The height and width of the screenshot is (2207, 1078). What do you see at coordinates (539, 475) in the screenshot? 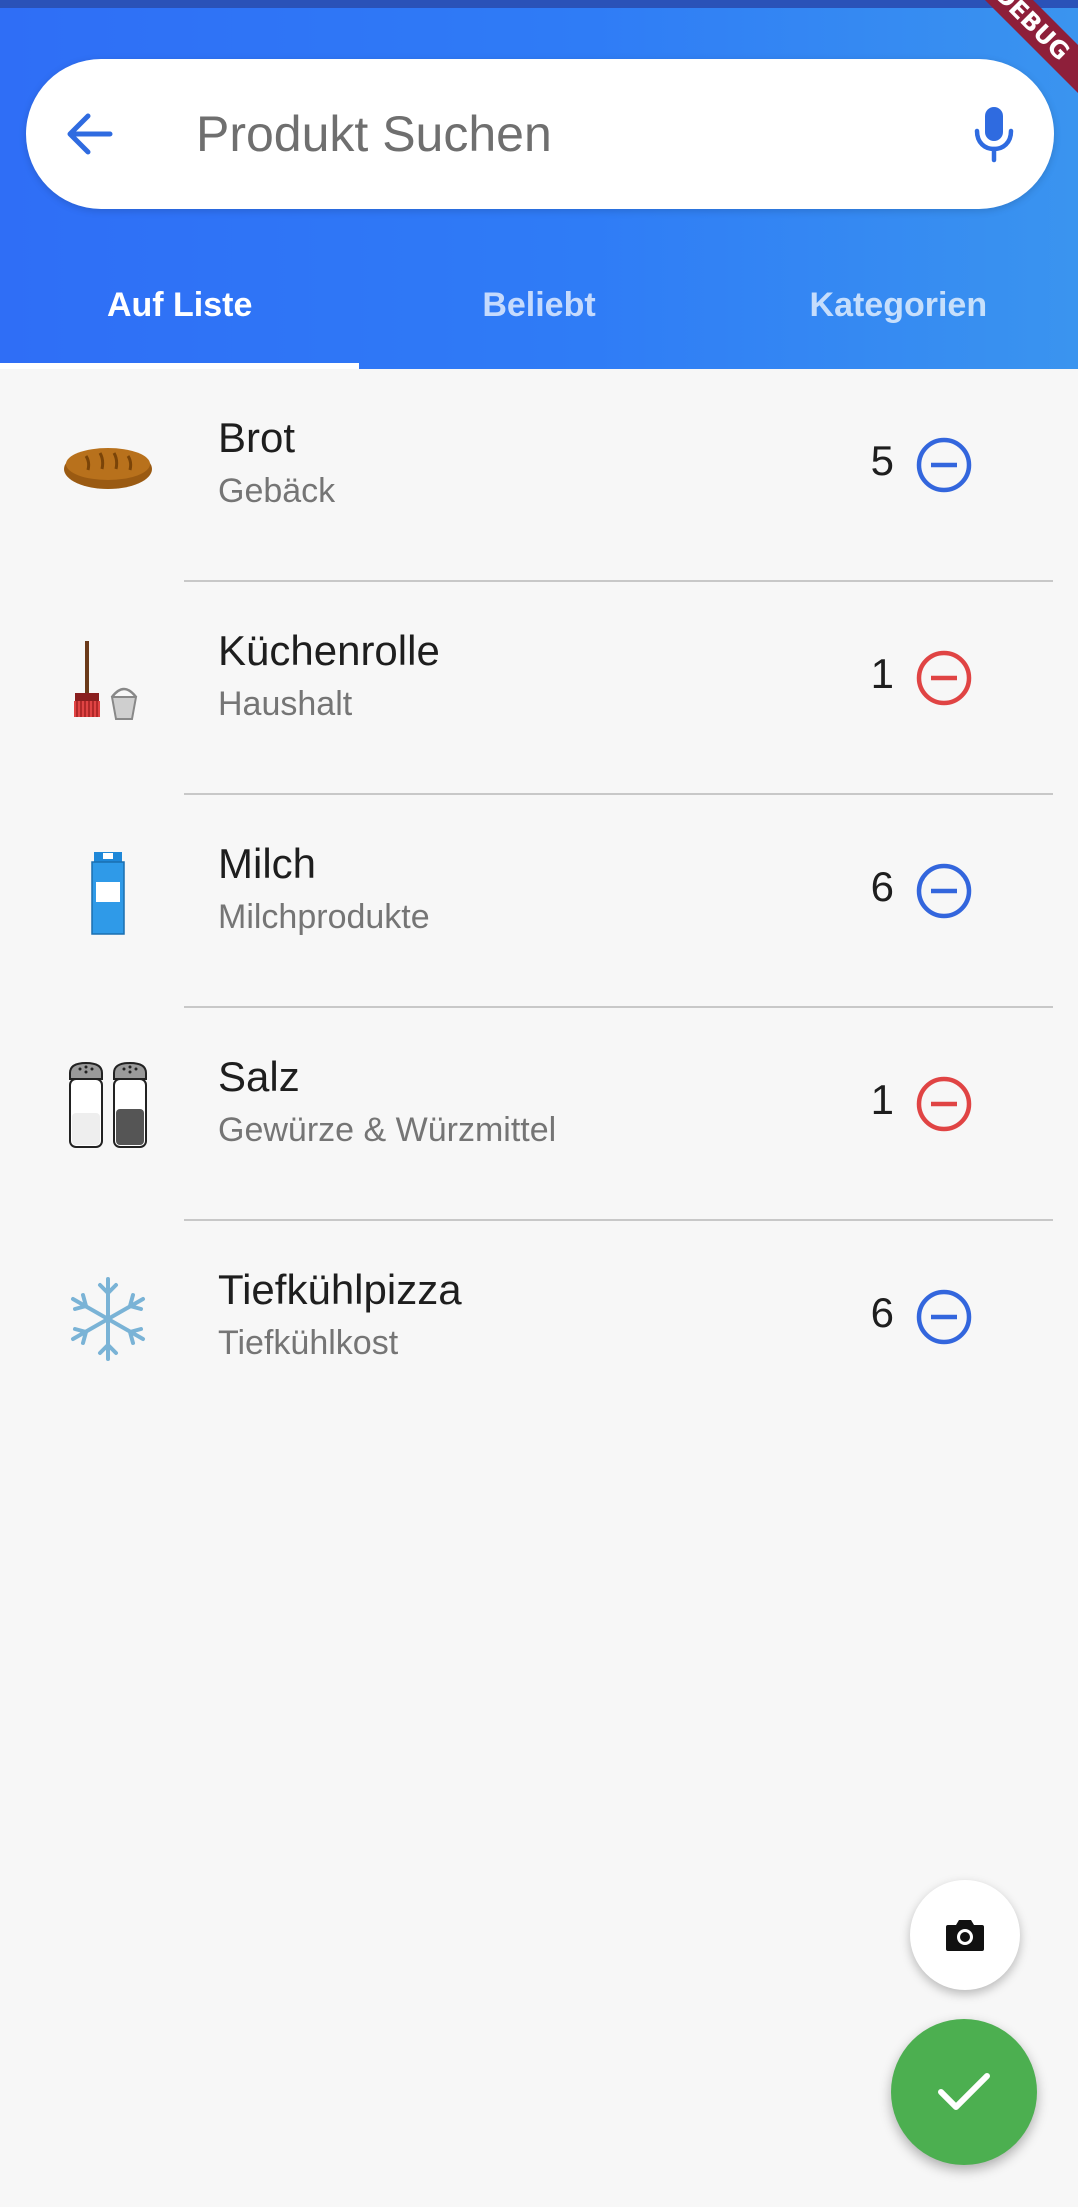
I see `list-item: Brot Gebäck 5` at bounding box center [539, 475].